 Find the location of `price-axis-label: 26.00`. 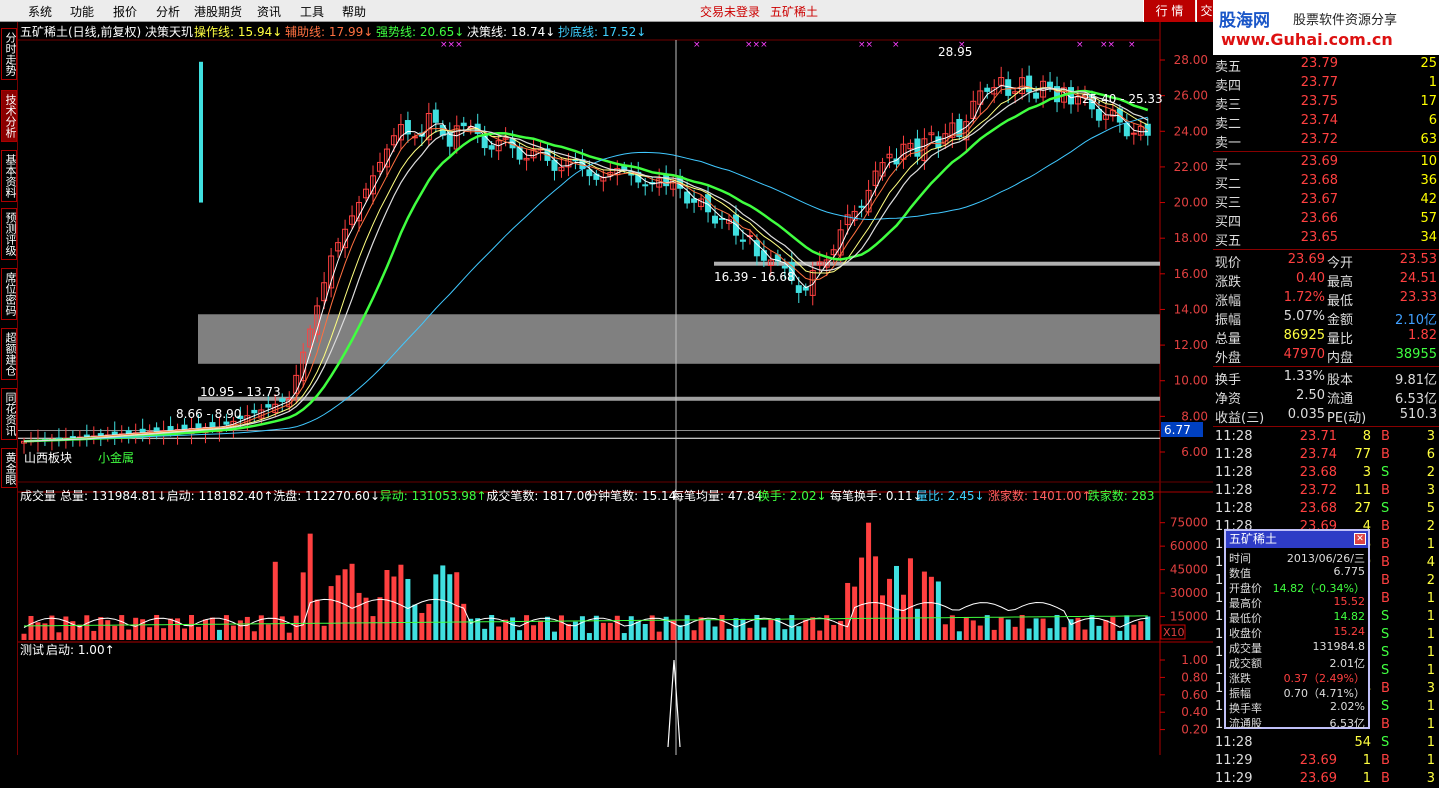

price-axis-label: 26.00 is located at coordinates (1191, 96).